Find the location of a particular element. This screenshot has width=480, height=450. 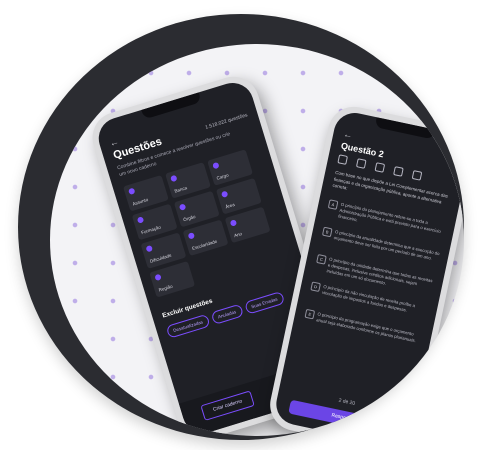

bookmark-icon is located at coordinates (343, 159).